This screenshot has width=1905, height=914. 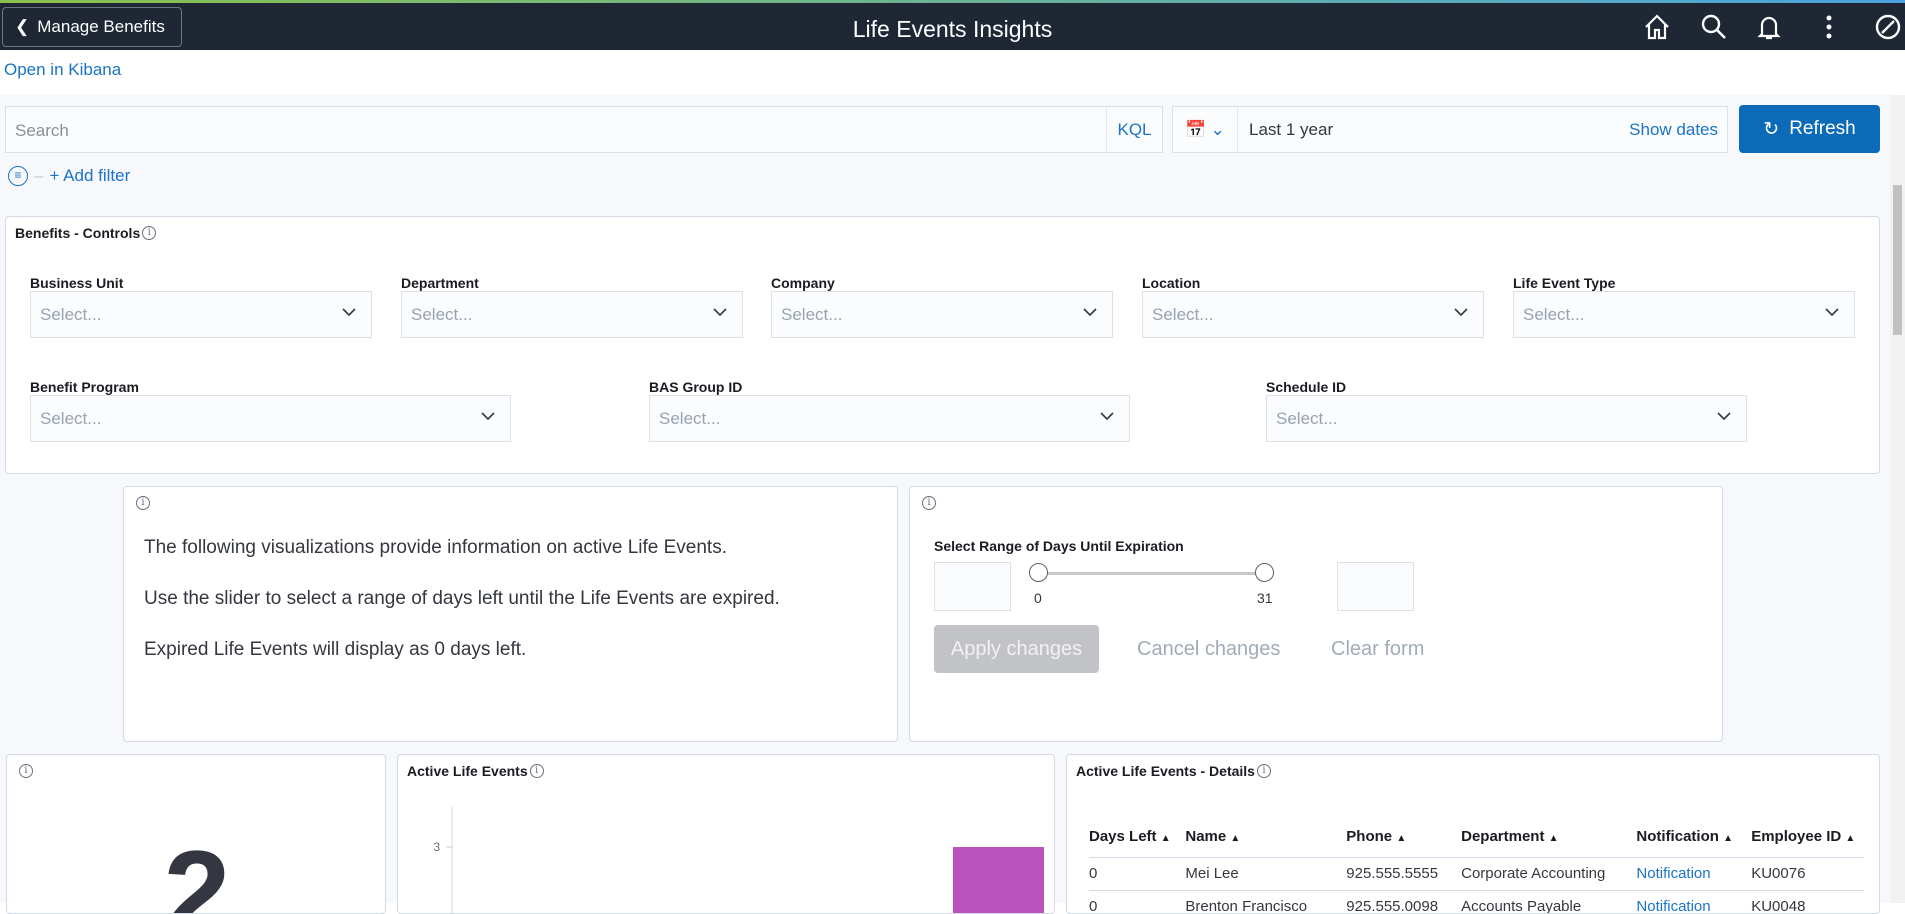 I want to click on apply-changes-button: Apply changes, so click(x=1016, y=649).